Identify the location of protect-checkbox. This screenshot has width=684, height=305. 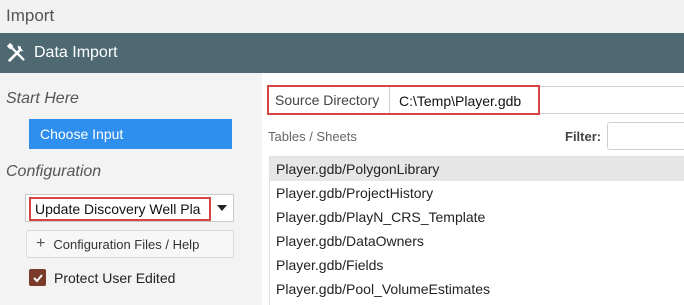
(37, 277).